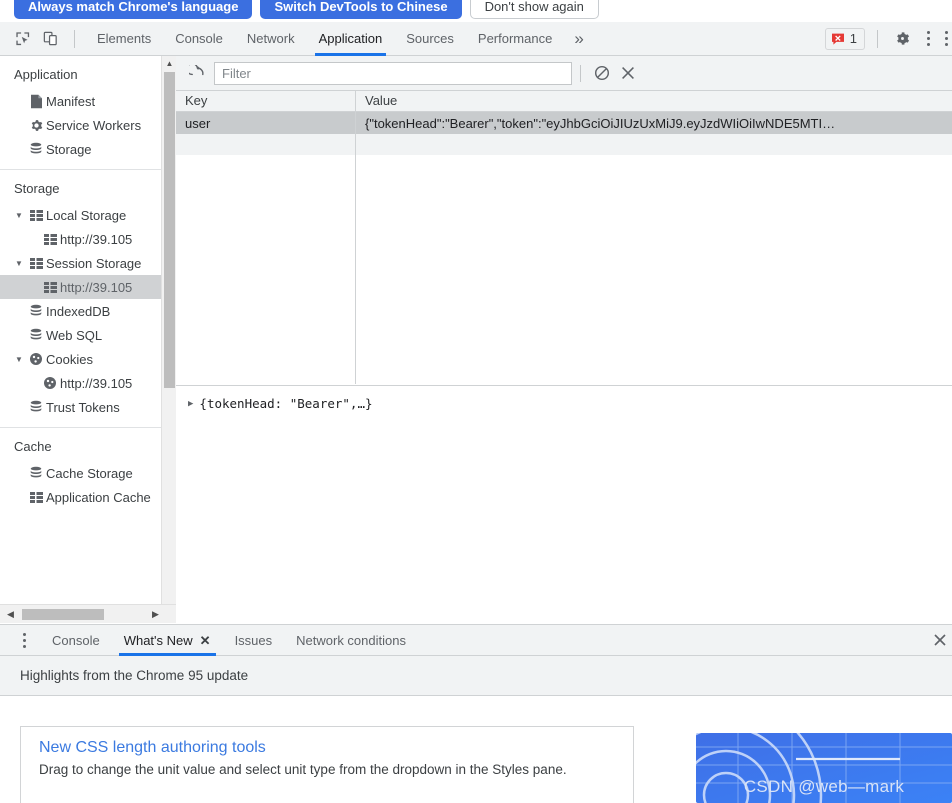  What do you see at coordinates (197, 73) in the screenshot?
I see `refresh-icon` at bounding box center [197, 73].